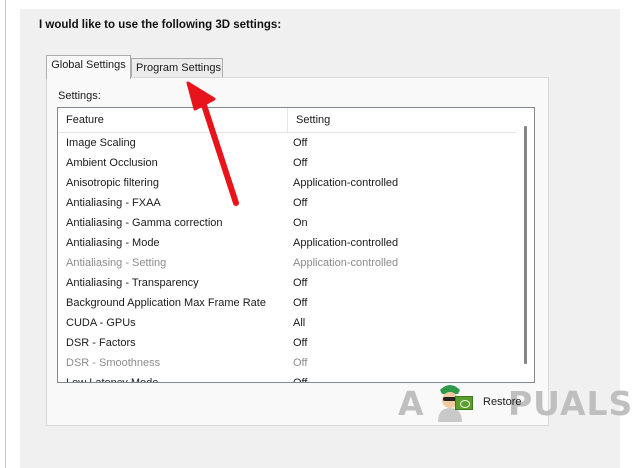 This screenshot has width=637, height=468. I want to click on feature-cell: Antialiasing - FXAA, so click(113, 203).